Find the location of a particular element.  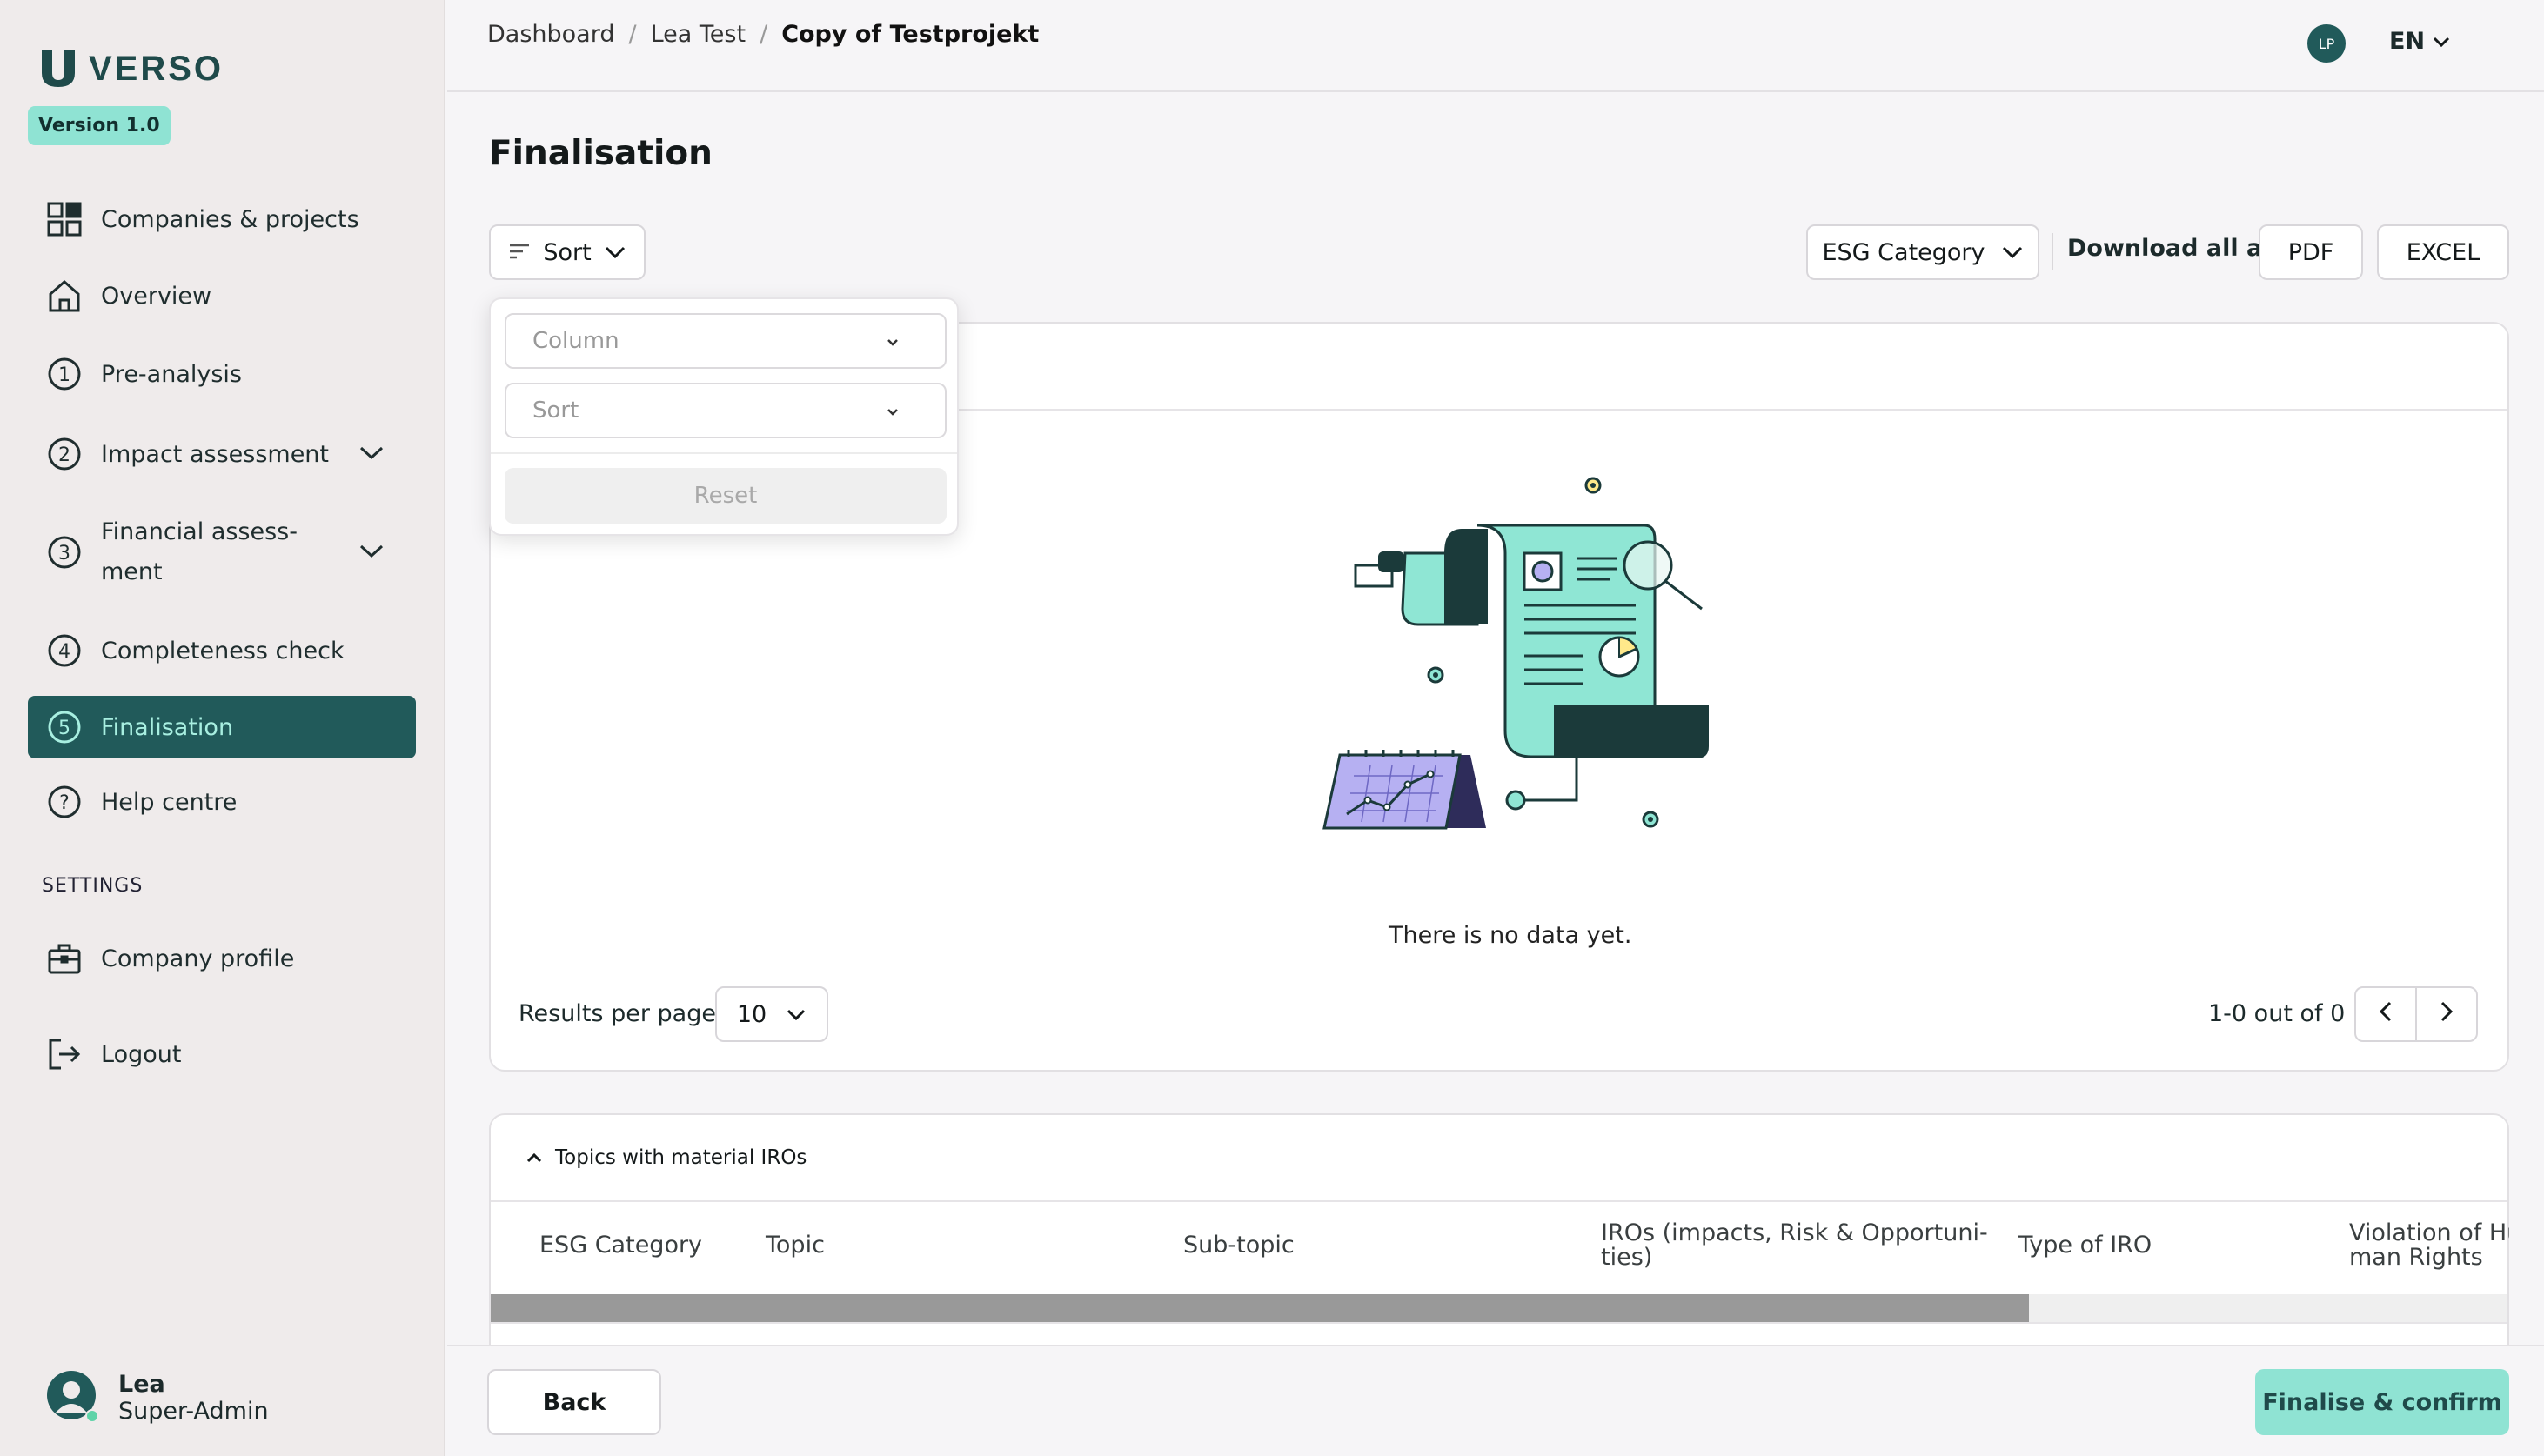

sidebar-item-impact-assessment: 2 Impact assessment is located at coordinates (222, 454).